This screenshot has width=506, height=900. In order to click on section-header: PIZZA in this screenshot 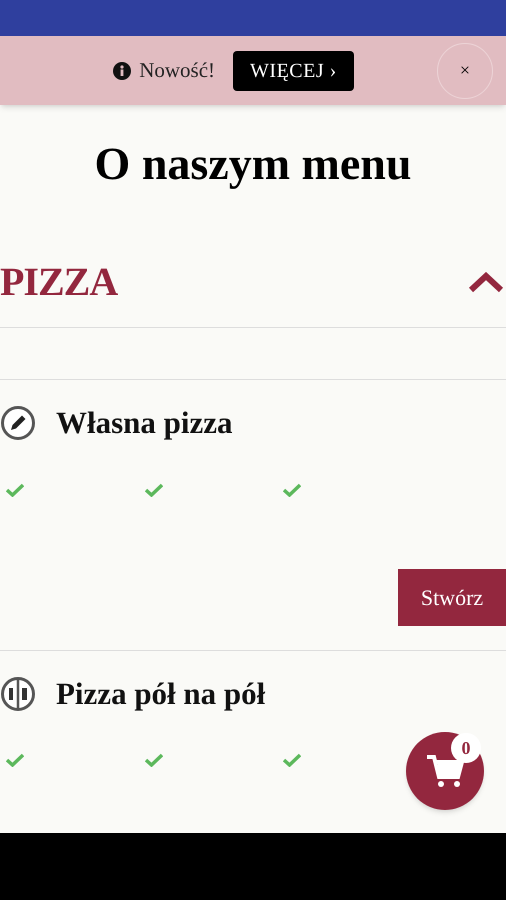, I will do `click(253, 282)`.